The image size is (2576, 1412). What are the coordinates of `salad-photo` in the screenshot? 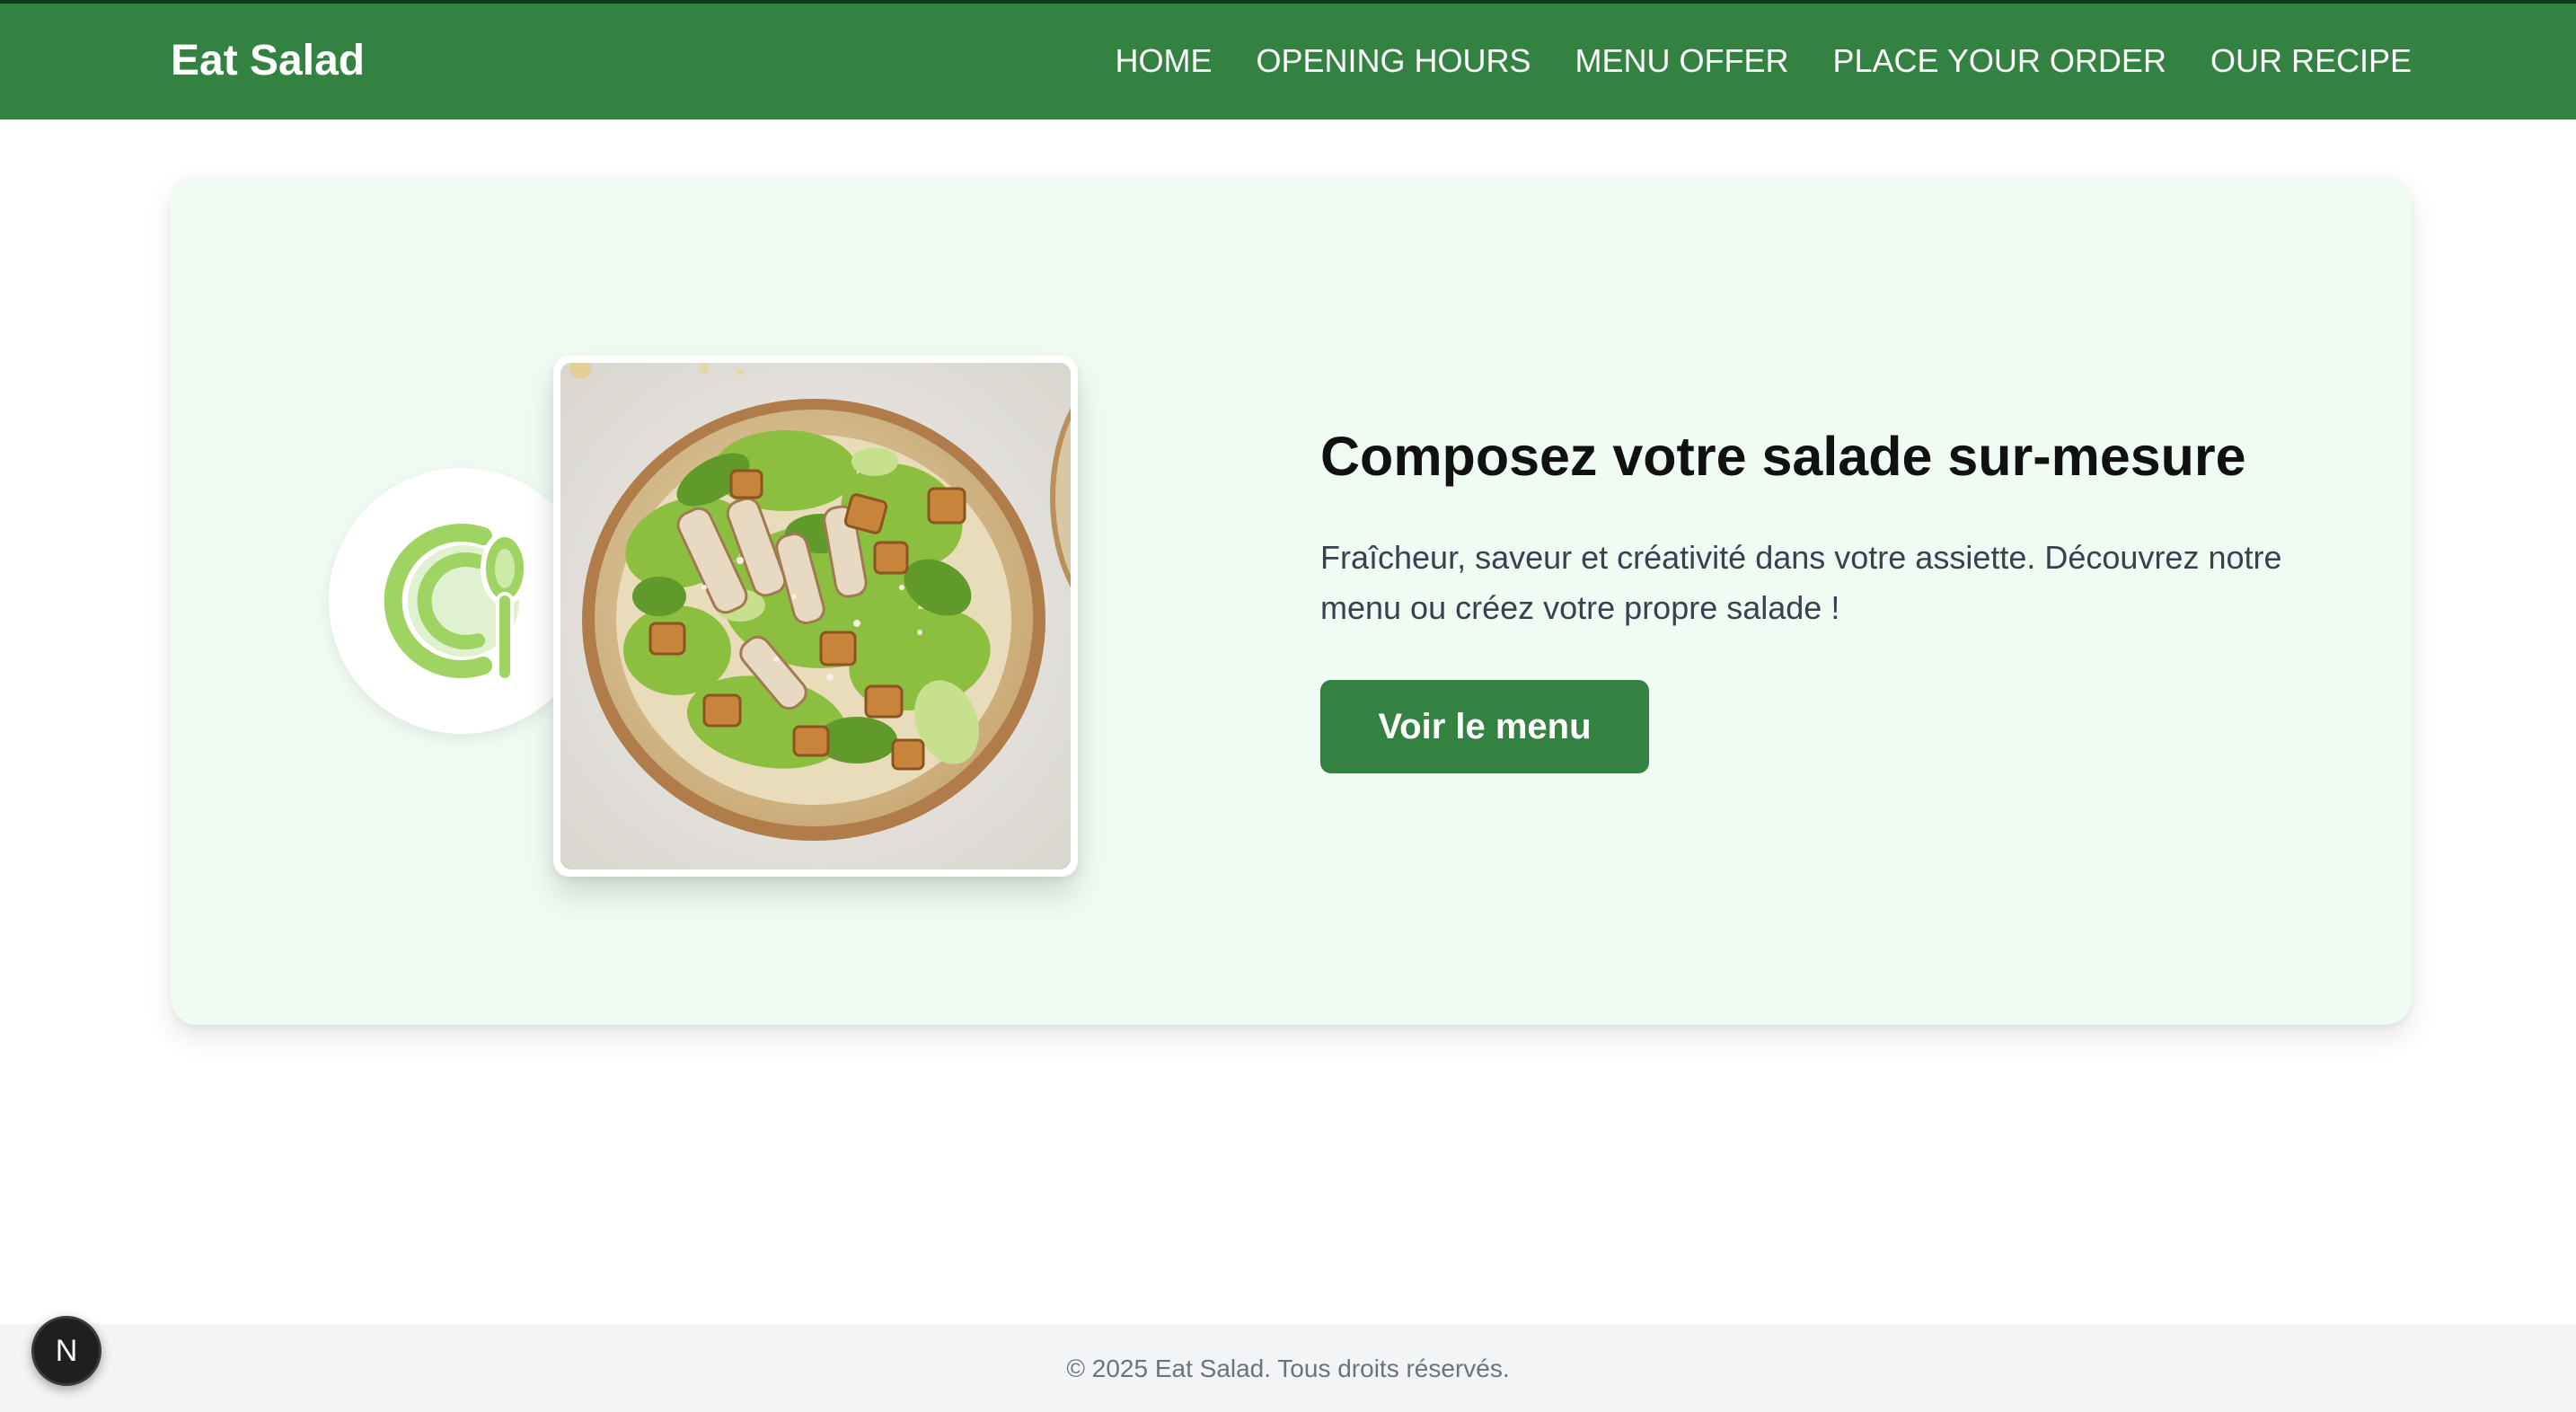 It's located at (815, 616).